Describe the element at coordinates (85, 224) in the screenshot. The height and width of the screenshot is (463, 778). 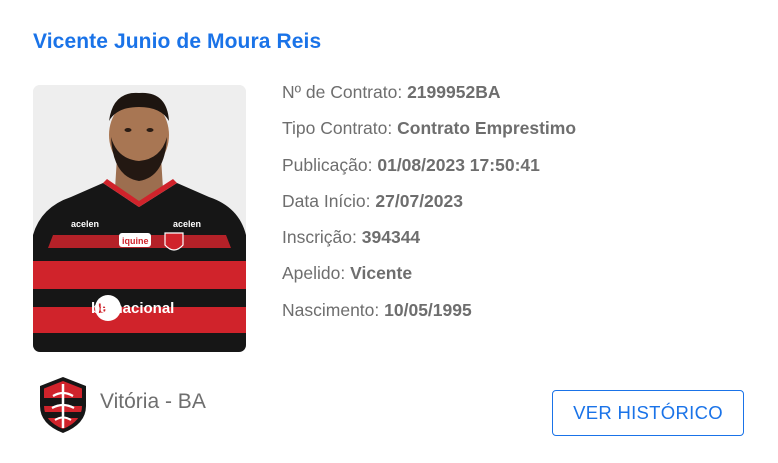
I see `jersey-sponsor-left: acelen` at that location.